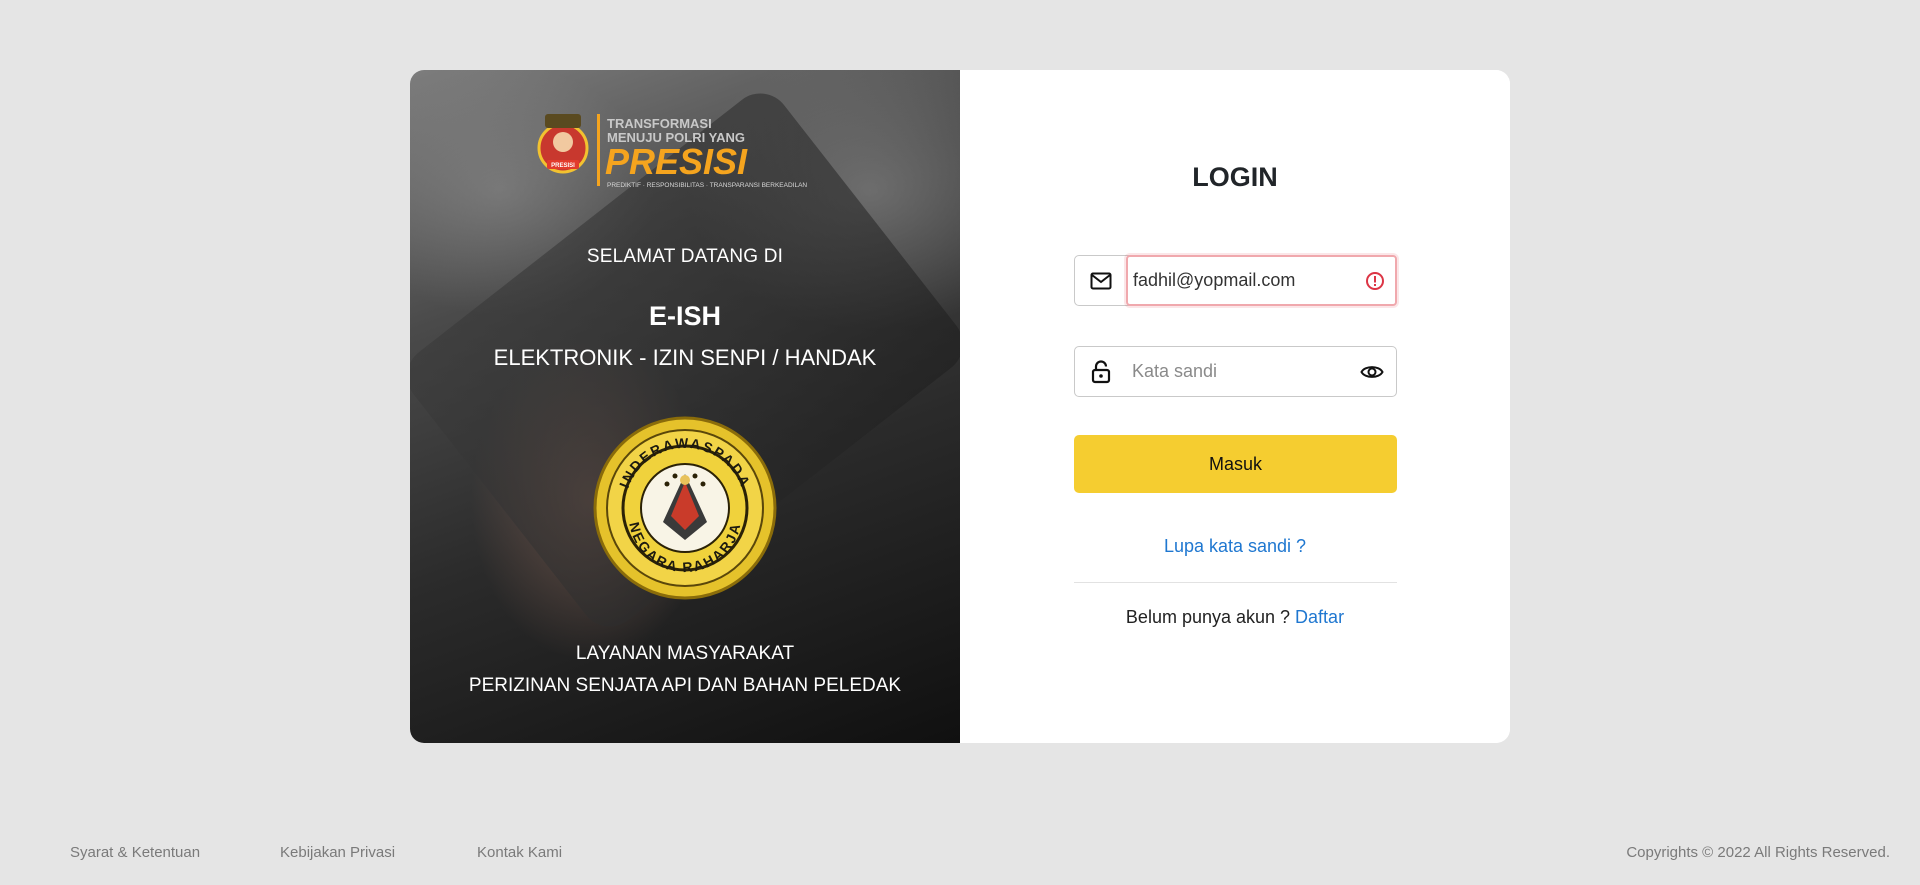 The width and height of the screenshot is (1920, 885). I want to click on password-input, so click(1237, 371).